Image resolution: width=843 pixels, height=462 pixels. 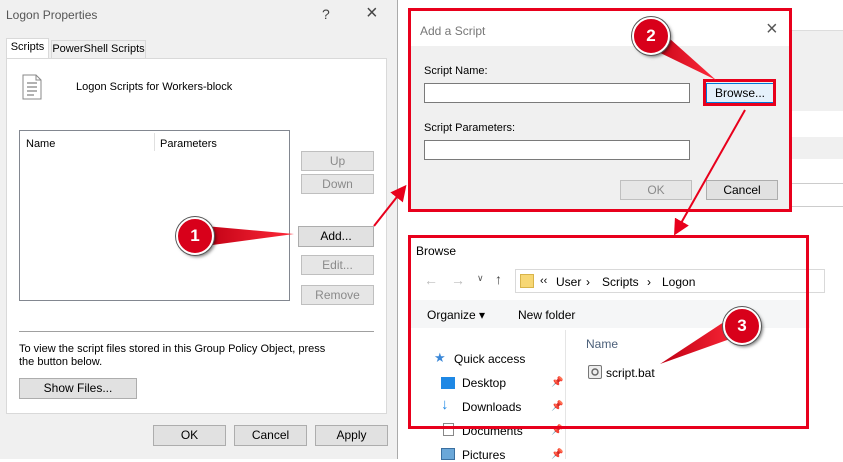 What do you see at coordinates (710, 172) in the screenshot?
I see `arrow-browse-to-dialog` at bounding box center [710, 172].